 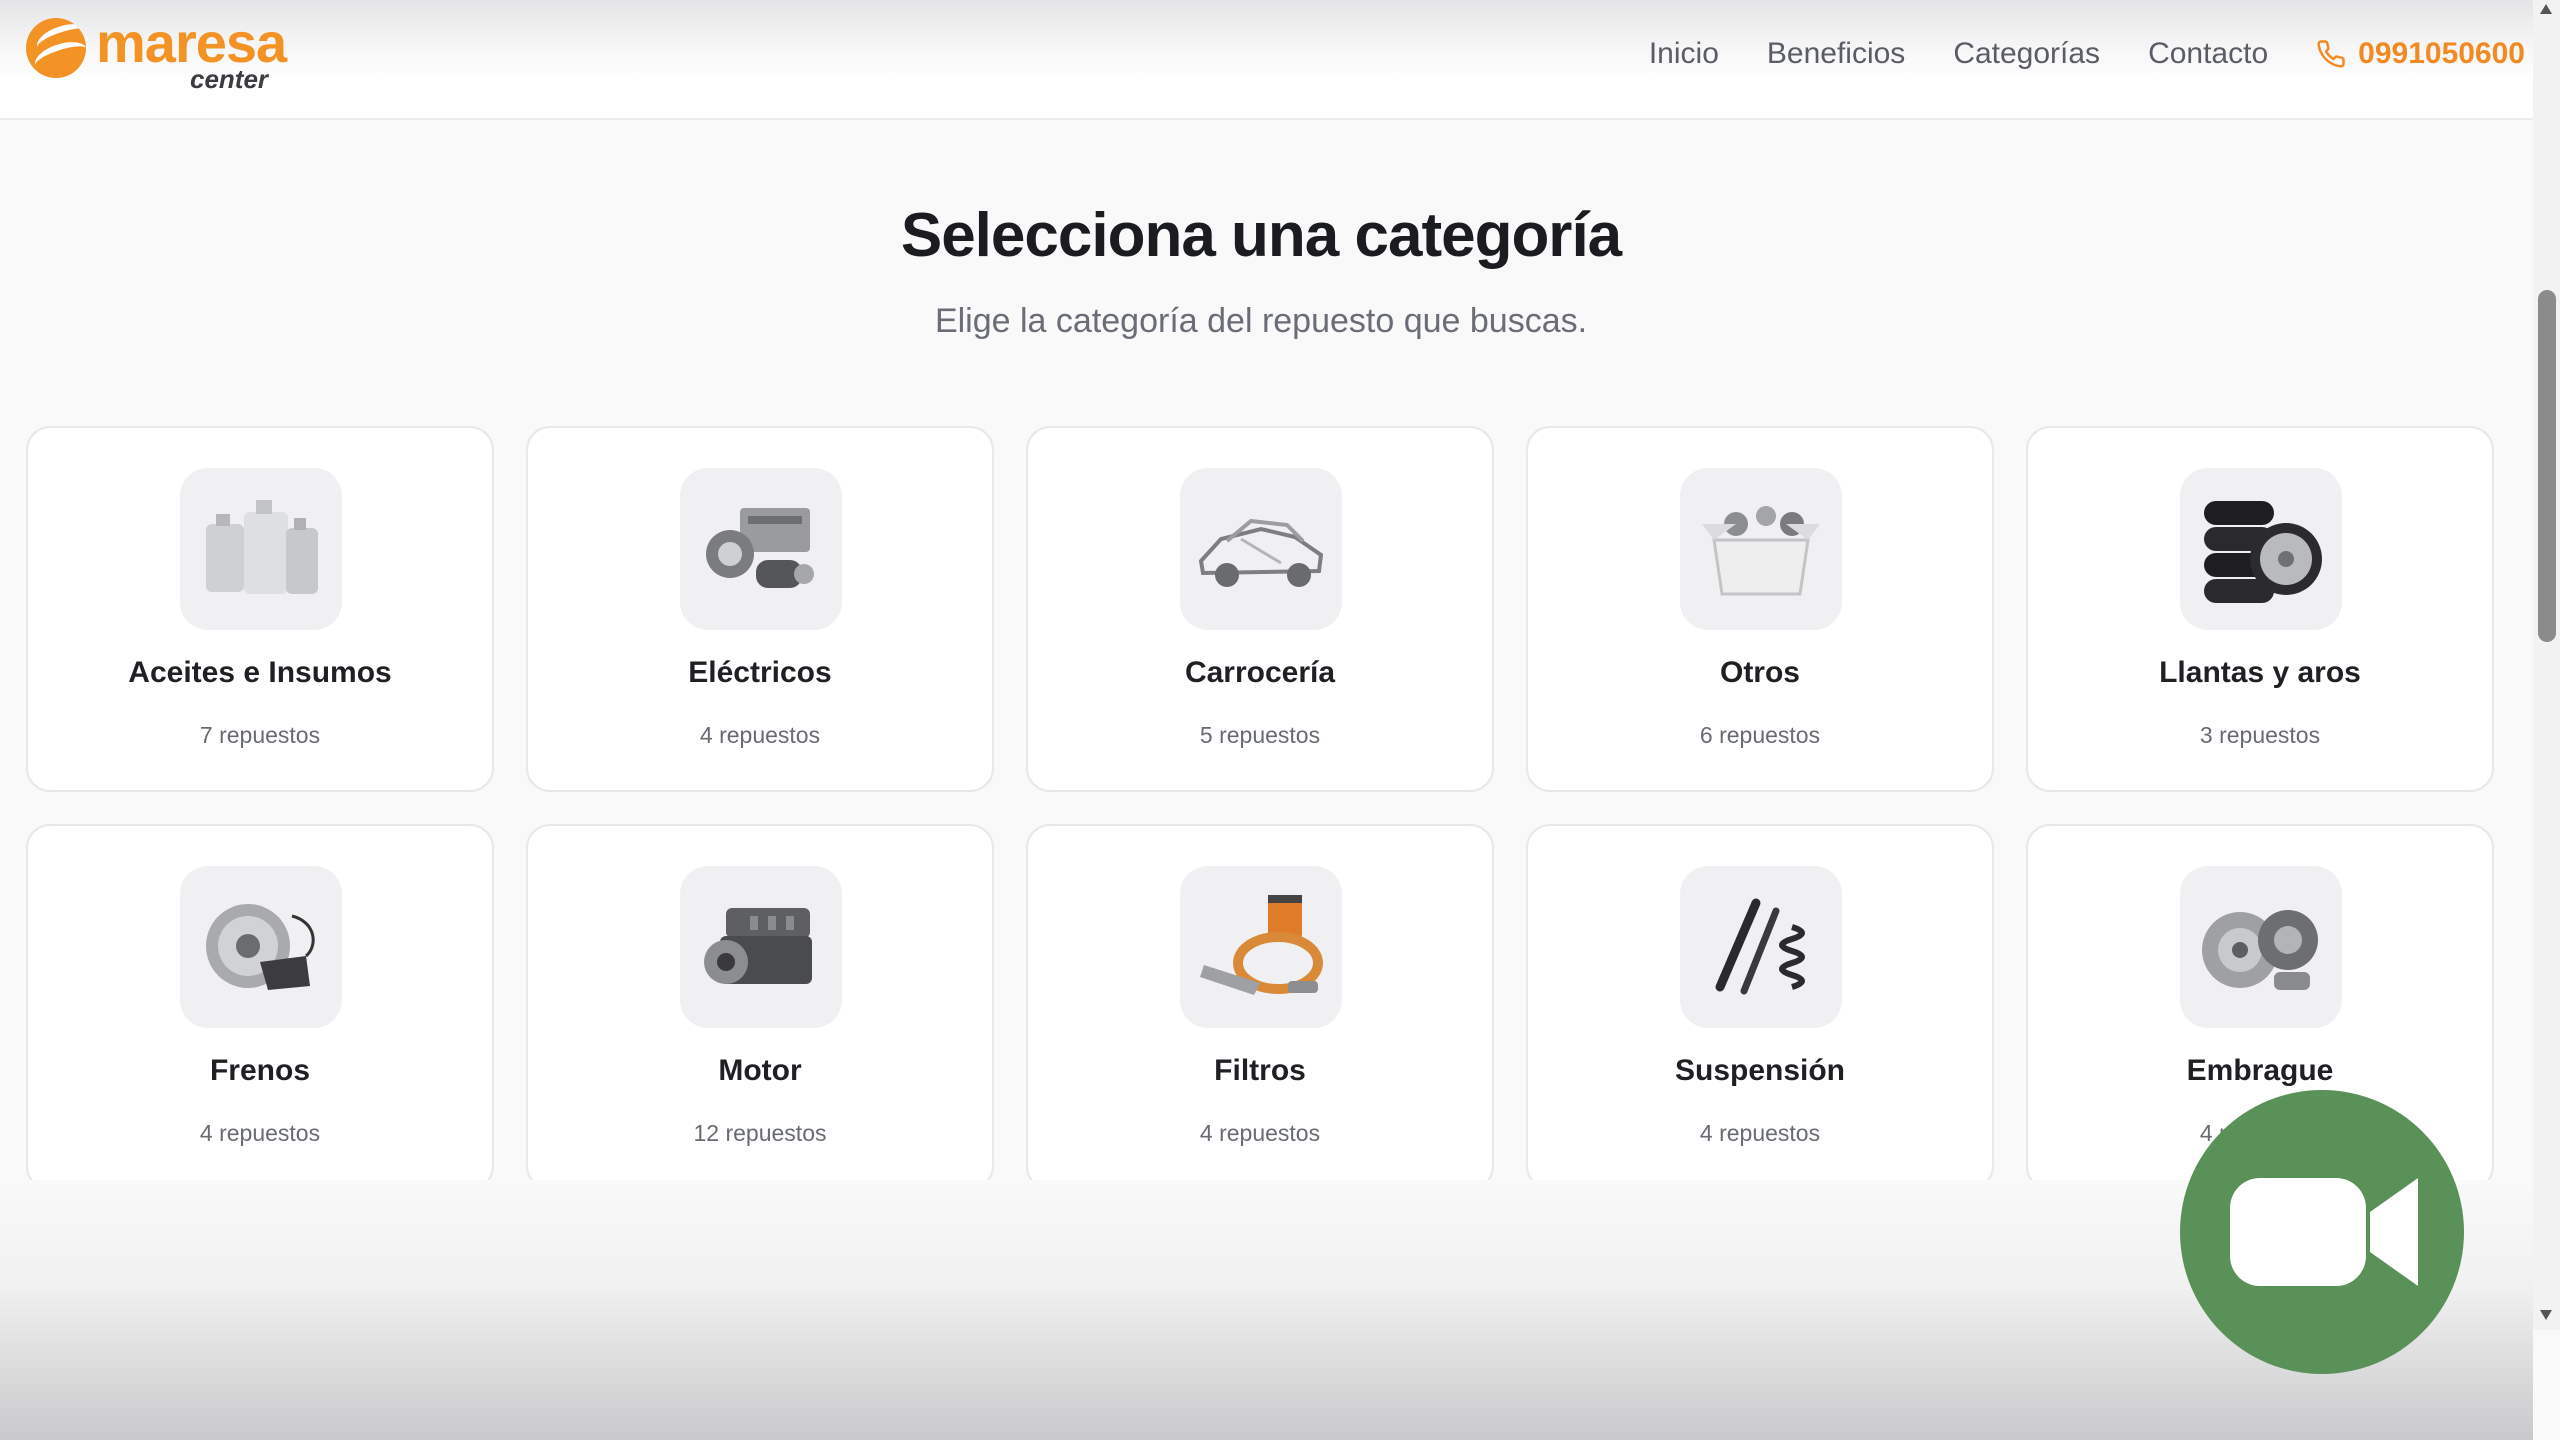 I want to click on shock-absorber-icon, so click(x=1761, y=947).